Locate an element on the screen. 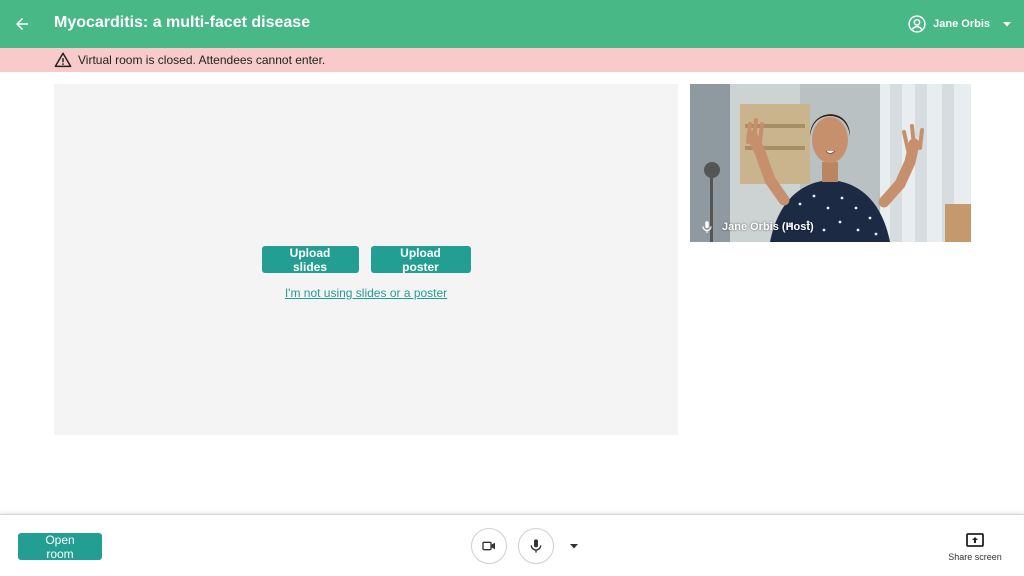 The width and height of the screenshot is (1024, 576). participant-name: Jane Orbis (Host) is located at coordinates (768, 227).